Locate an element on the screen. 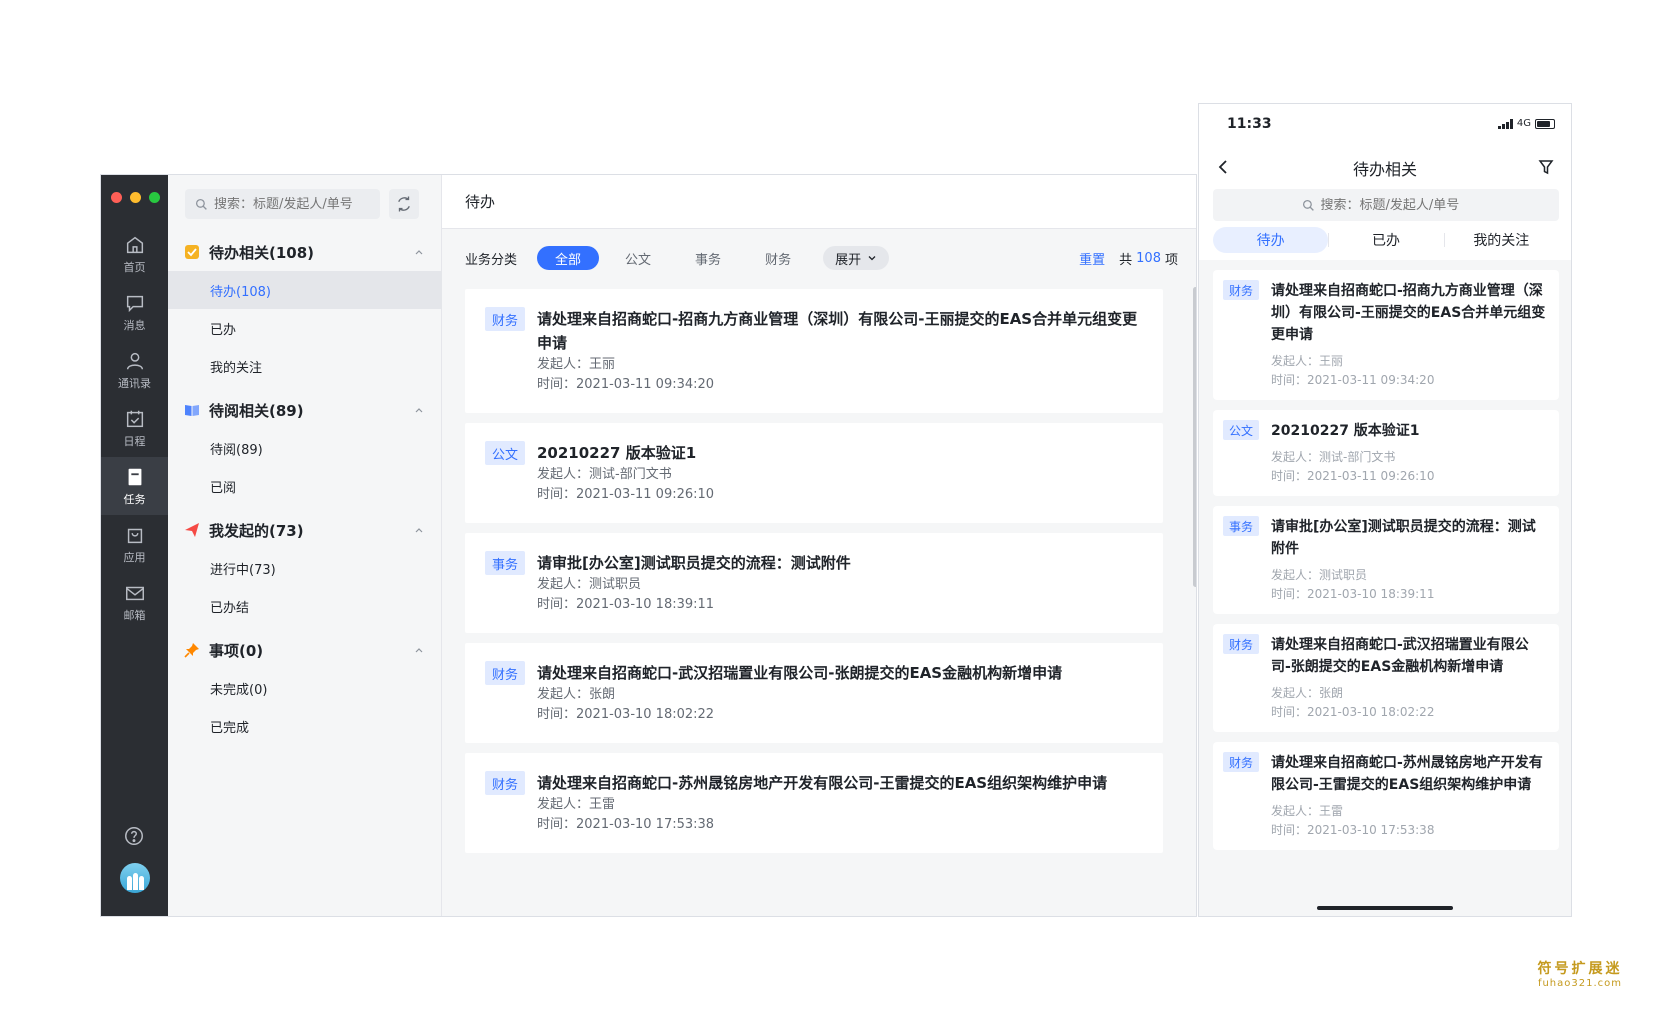  group-to-read: 待阅相关(89) is located at coordinates (305, 410).